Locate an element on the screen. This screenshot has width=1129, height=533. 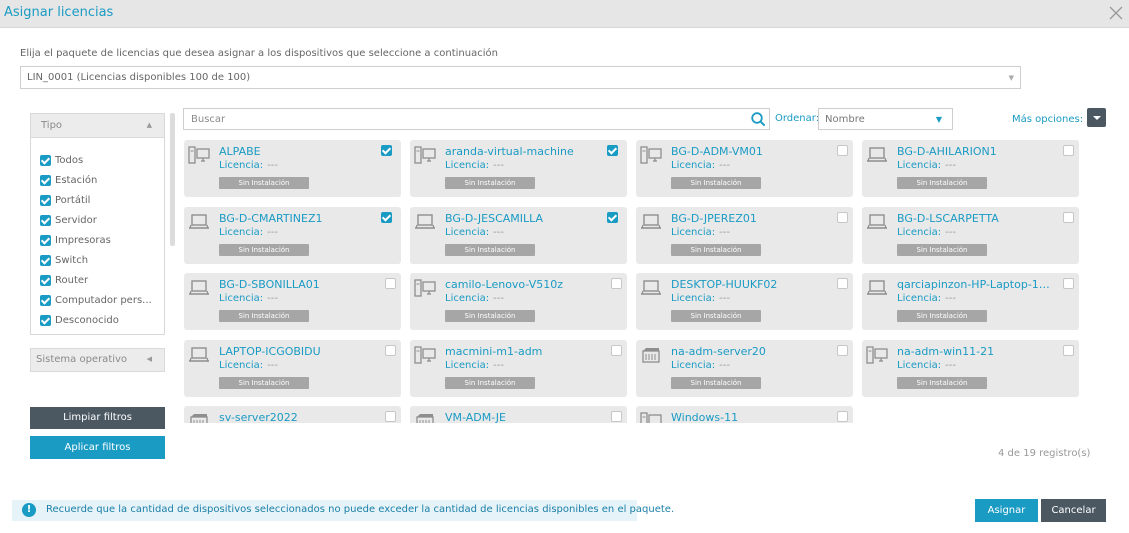
type-filter-item: Portátil is located at coordinates (97, 200).